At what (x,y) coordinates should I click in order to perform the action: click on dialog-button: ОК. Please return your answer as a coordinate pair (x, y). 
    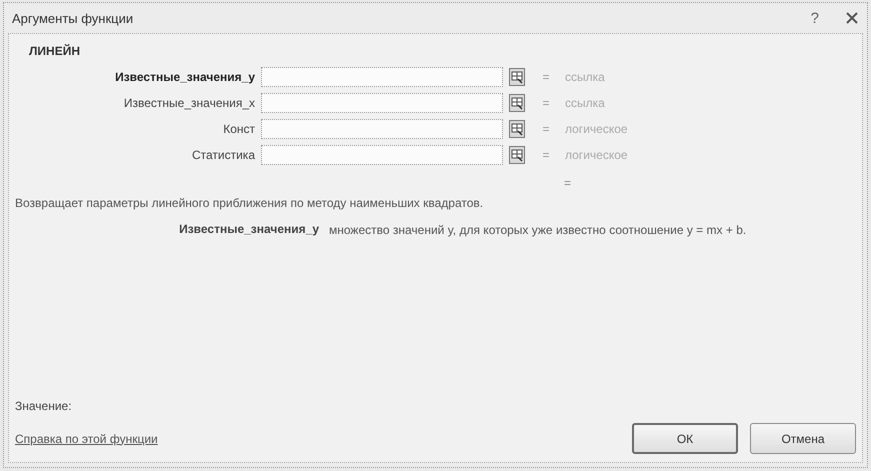
    Looking at the image, I should click on (685, 438).